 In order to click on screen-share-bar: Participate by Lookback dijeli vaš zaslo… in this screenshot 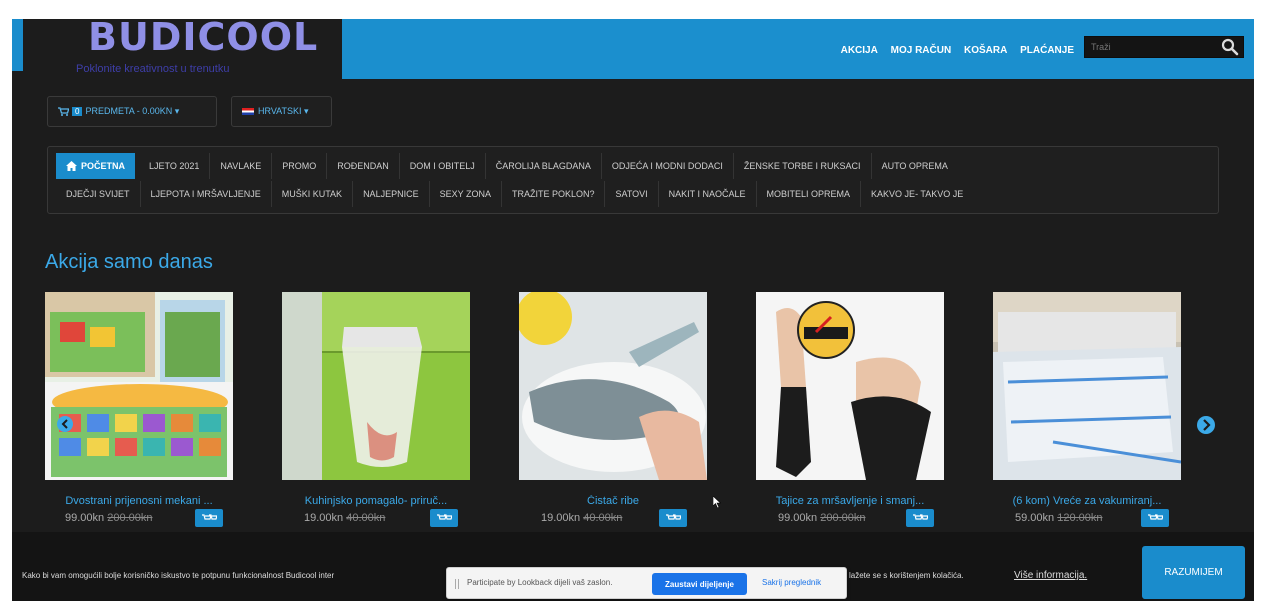, I will do `click(646, 583)`.